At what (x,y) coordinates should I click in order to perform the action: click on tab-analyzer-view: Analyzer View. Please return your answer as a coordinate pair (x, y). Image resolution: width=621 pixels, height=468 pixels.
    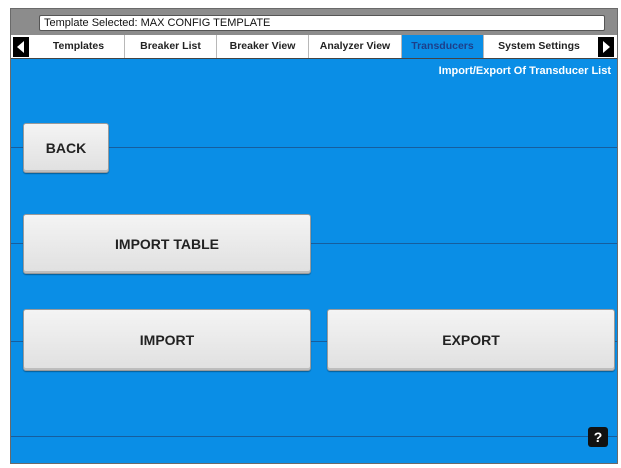
    Looking at the image, I should click on (355, 46).